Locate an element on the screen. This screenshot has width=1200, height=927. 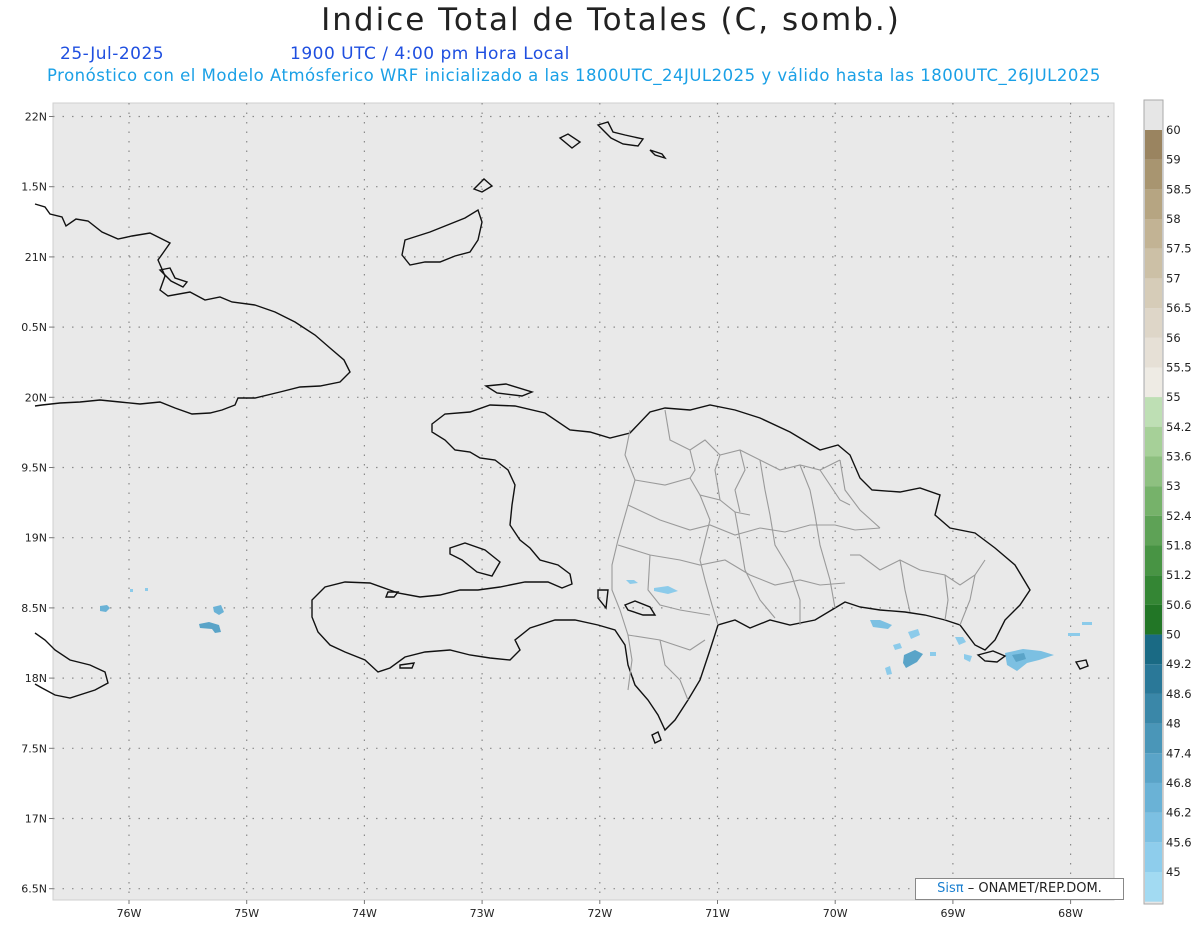
lat-label: 20N is located at coordinates (36, 397).